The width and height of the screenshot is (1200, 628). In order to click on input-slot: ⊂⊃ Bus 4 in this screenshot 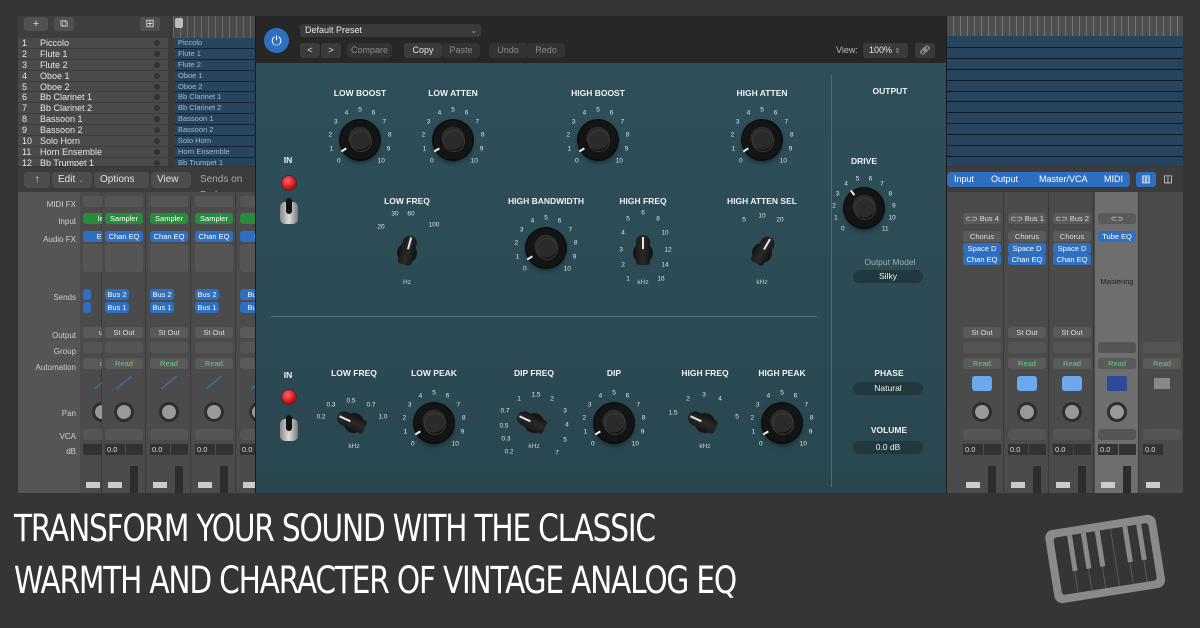, I will do `click(982, 218)`.